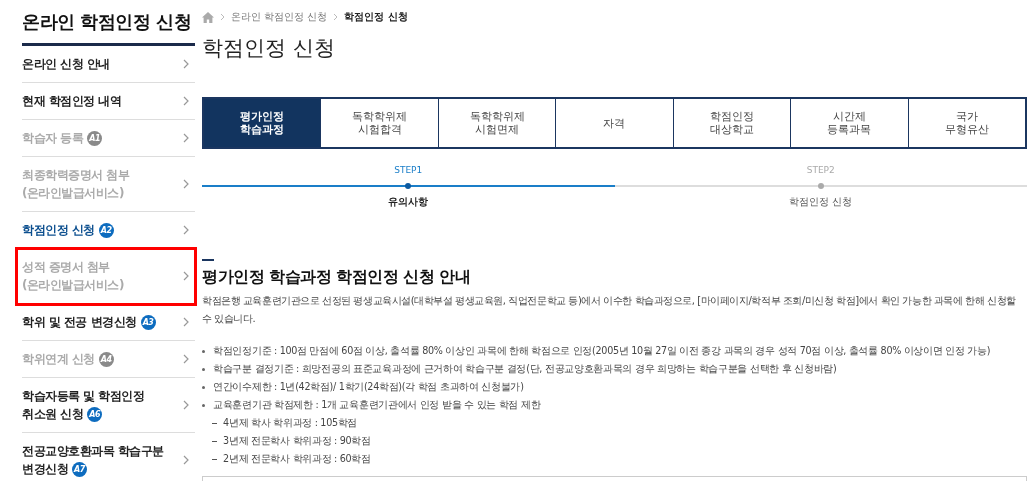 This screenshot has width=1034, height=481. I want to click on sub-bullet-text: 4년제 학사 학위과정 : 105학점, so click(290, 423).